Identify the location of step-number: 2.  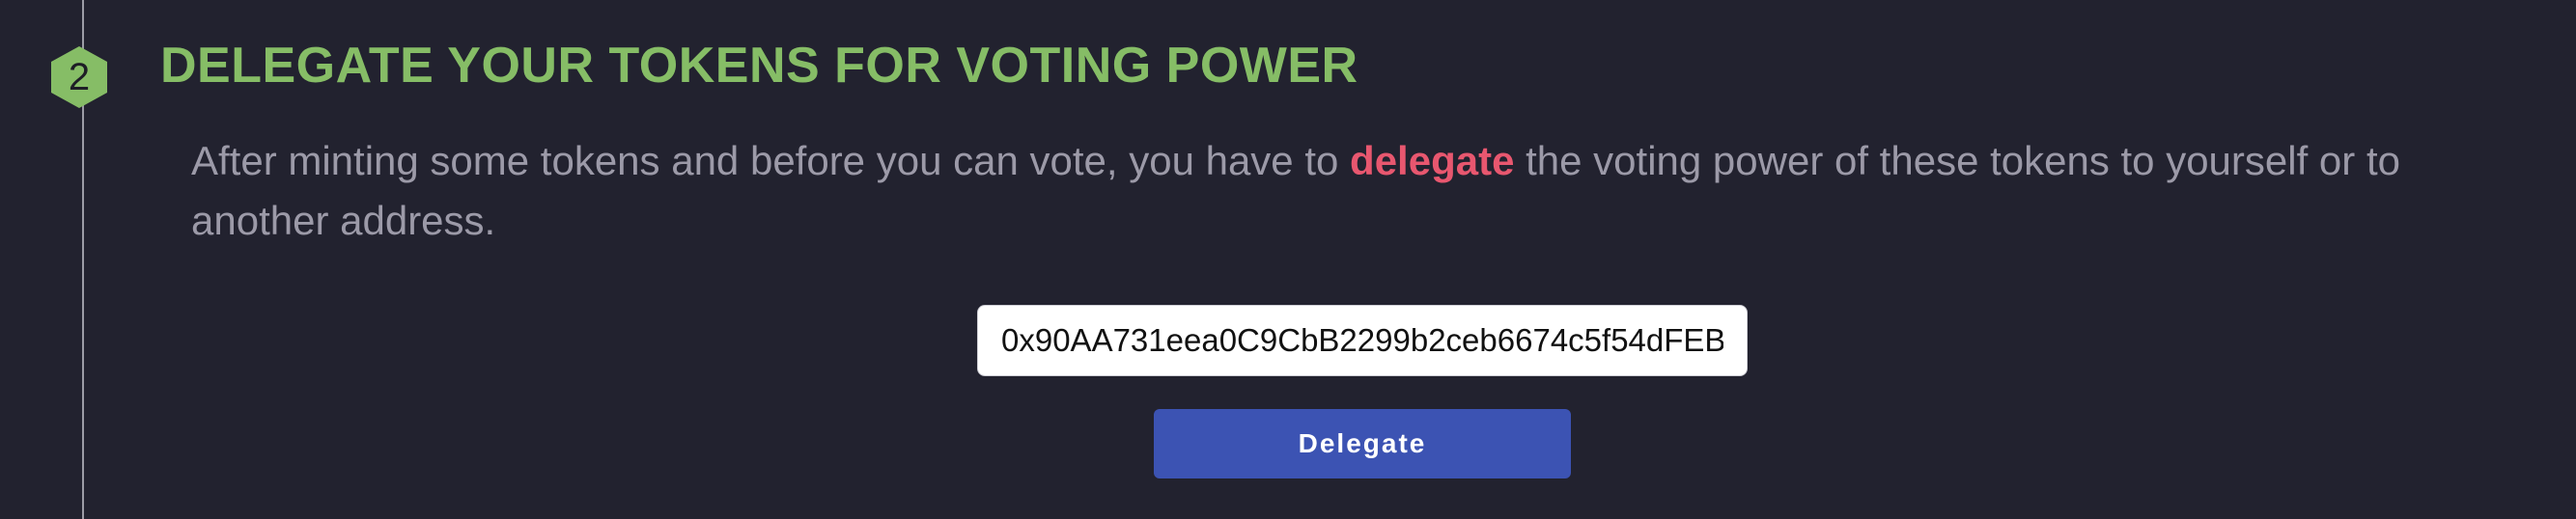
(80, 76).